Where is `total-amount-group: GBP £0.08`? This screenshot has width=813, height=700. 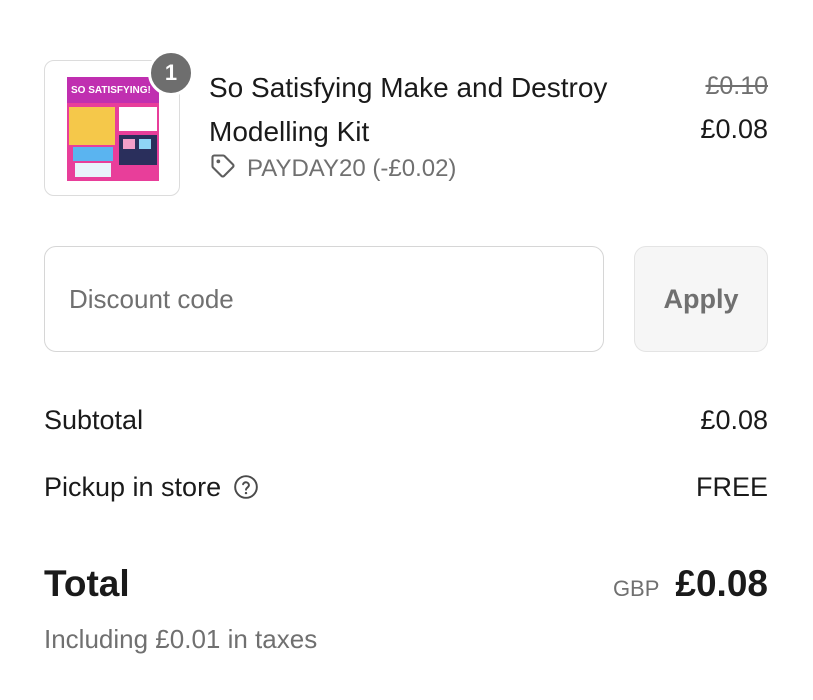
total-amount-group: GBP £0.08 is located at coordinates (690, 584).